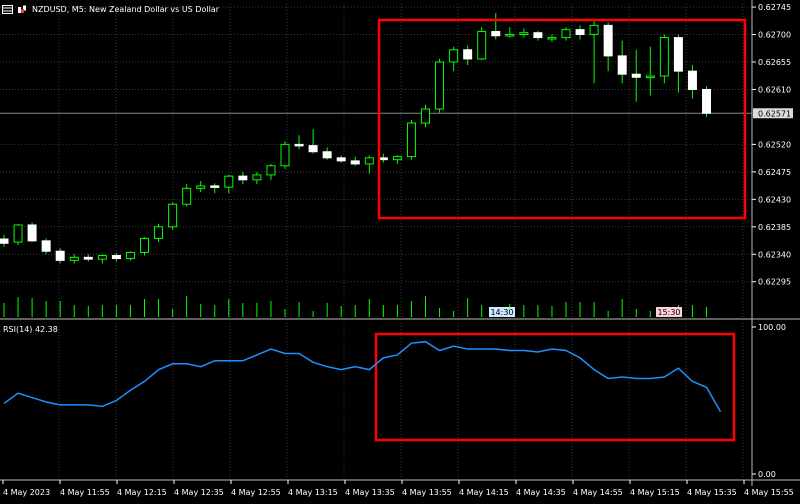 The width and height of the screenshot is (800, 504). Describe the element at coordinates (774, 254) in the screenshot. I see `price-tick-label: 0.62340` at that location.